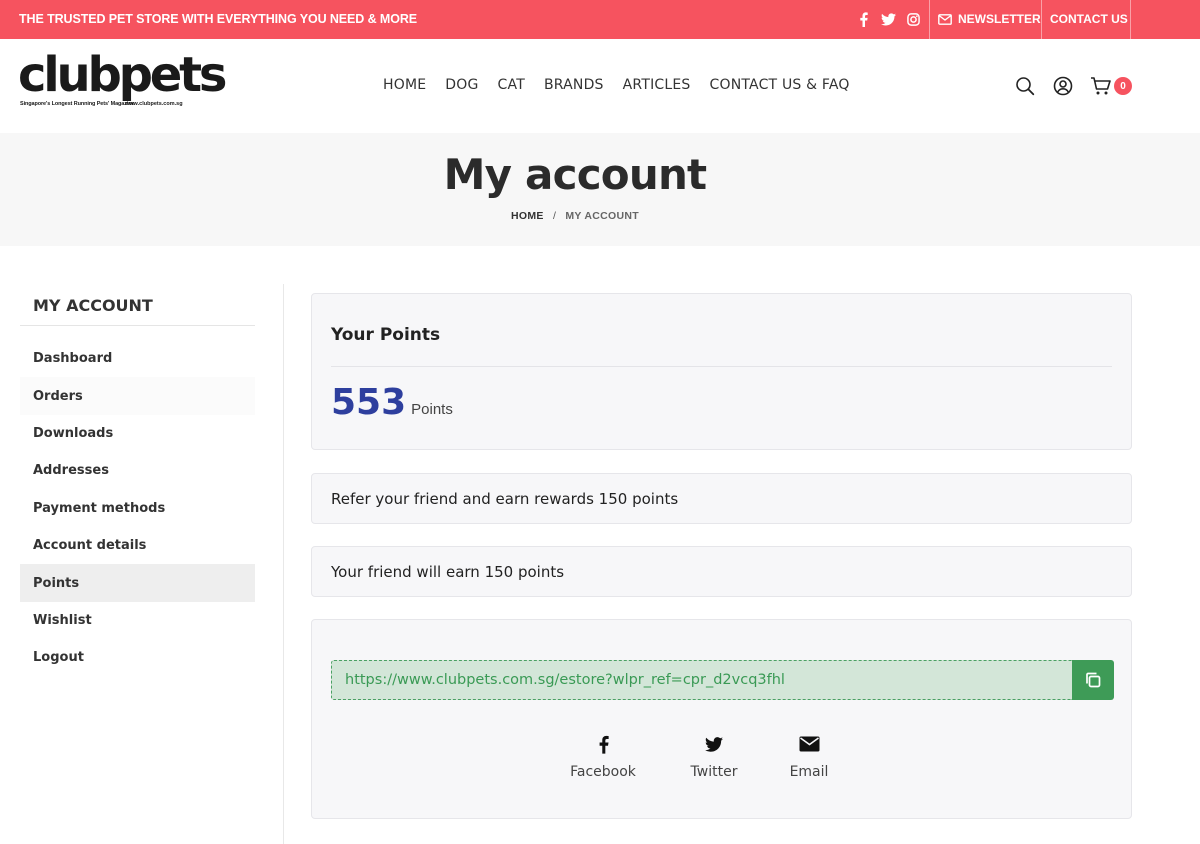  I want to click on sidebar-item-payment-methods: Payment methods, so click(137, 508).